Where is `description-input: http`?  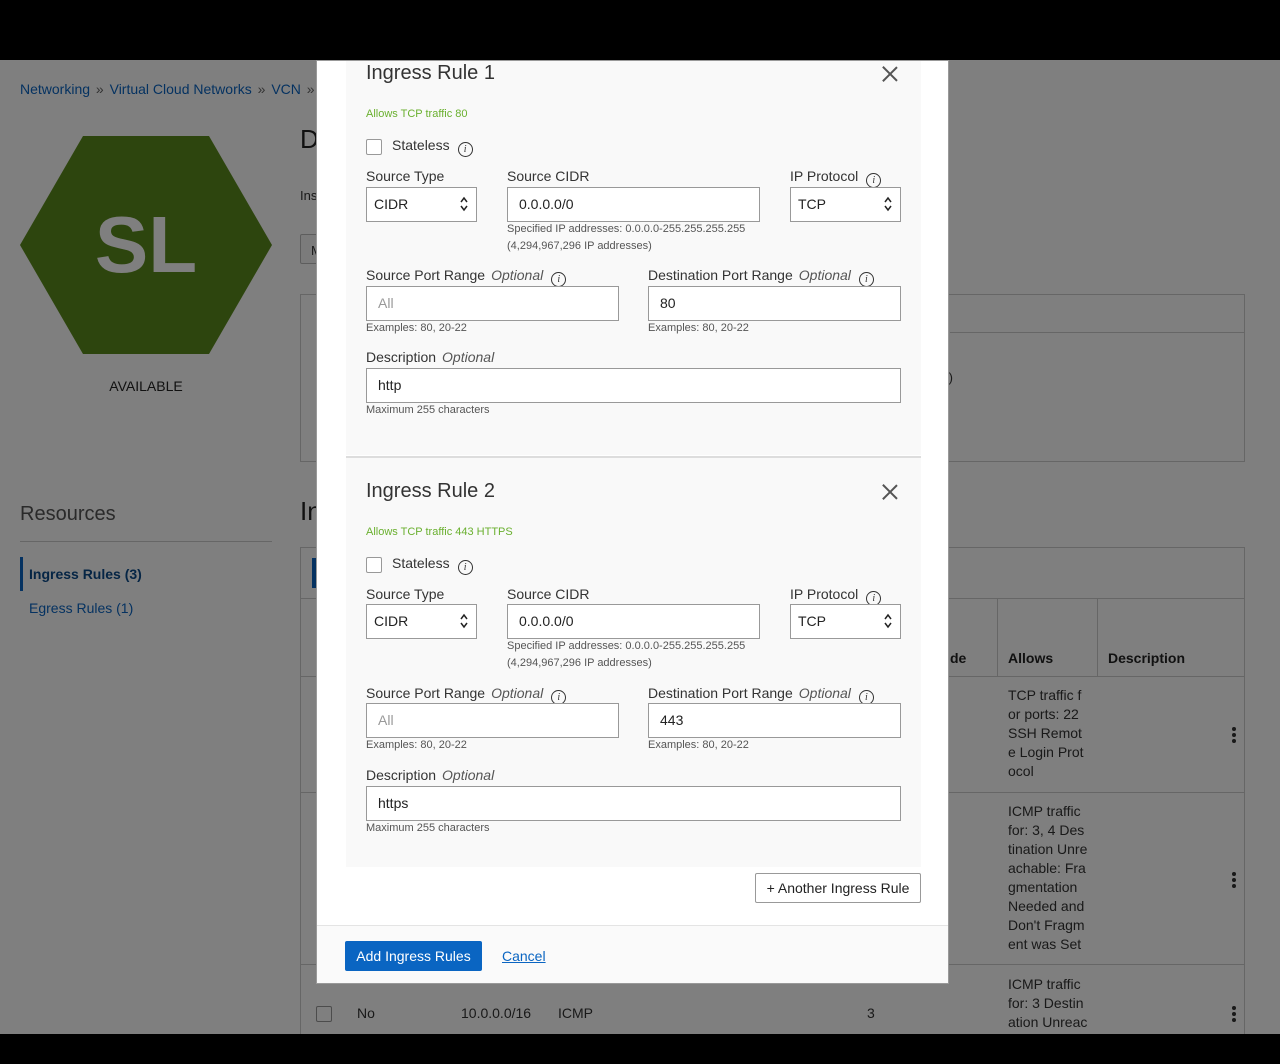 description-input: http is located at coordinates (633, 385).